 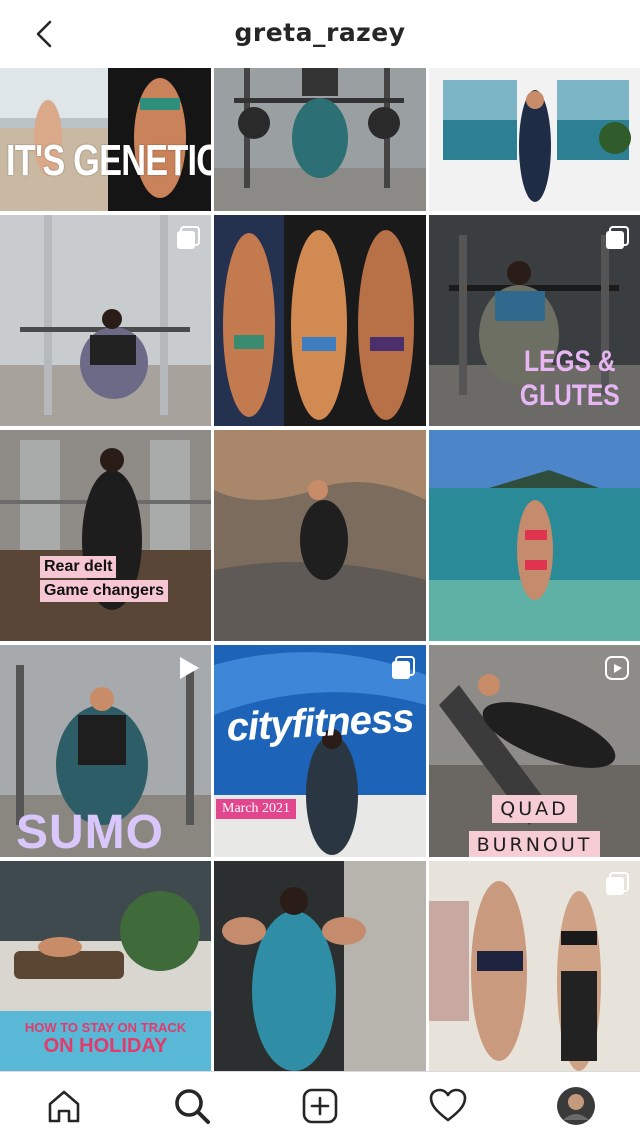 I want to click on post-thumbnail-gym-squat-rack, so click(x=320, y=139).